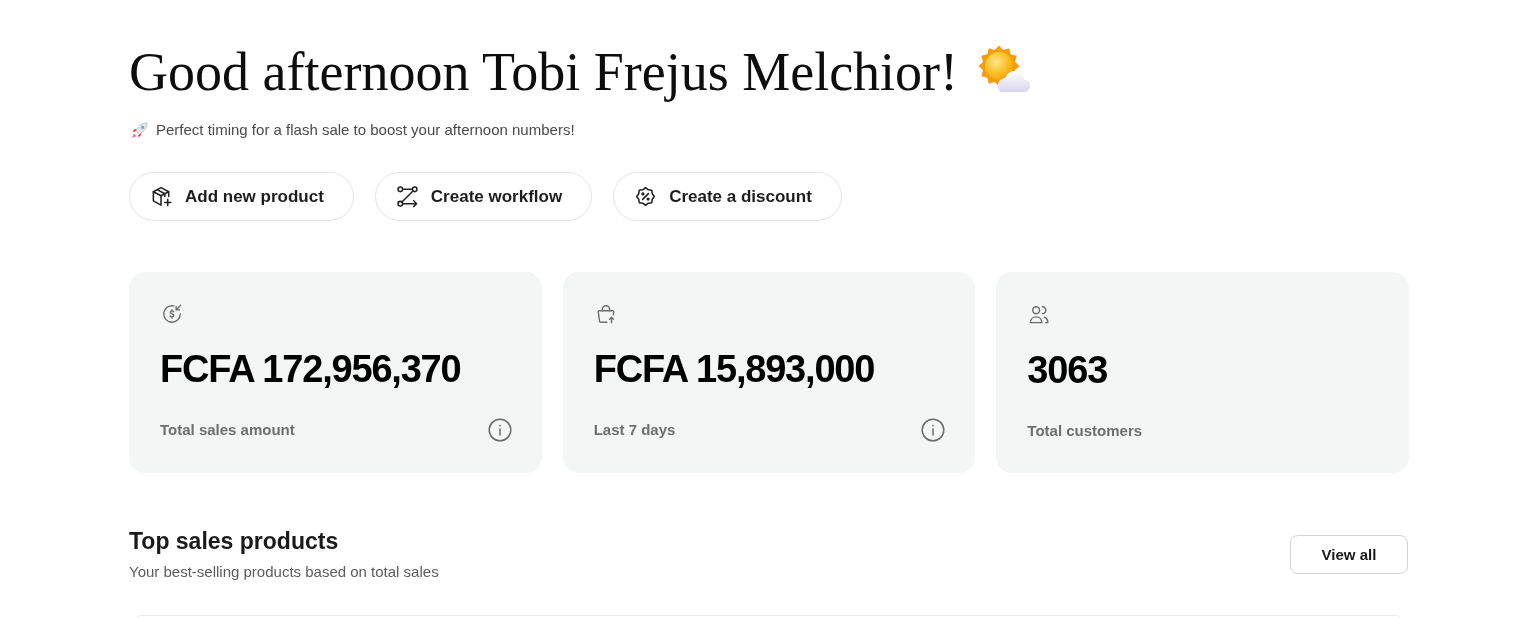  Describe the element at coordinates (161, 196) in the screenshot. I see `box-plus-icon` at that location.